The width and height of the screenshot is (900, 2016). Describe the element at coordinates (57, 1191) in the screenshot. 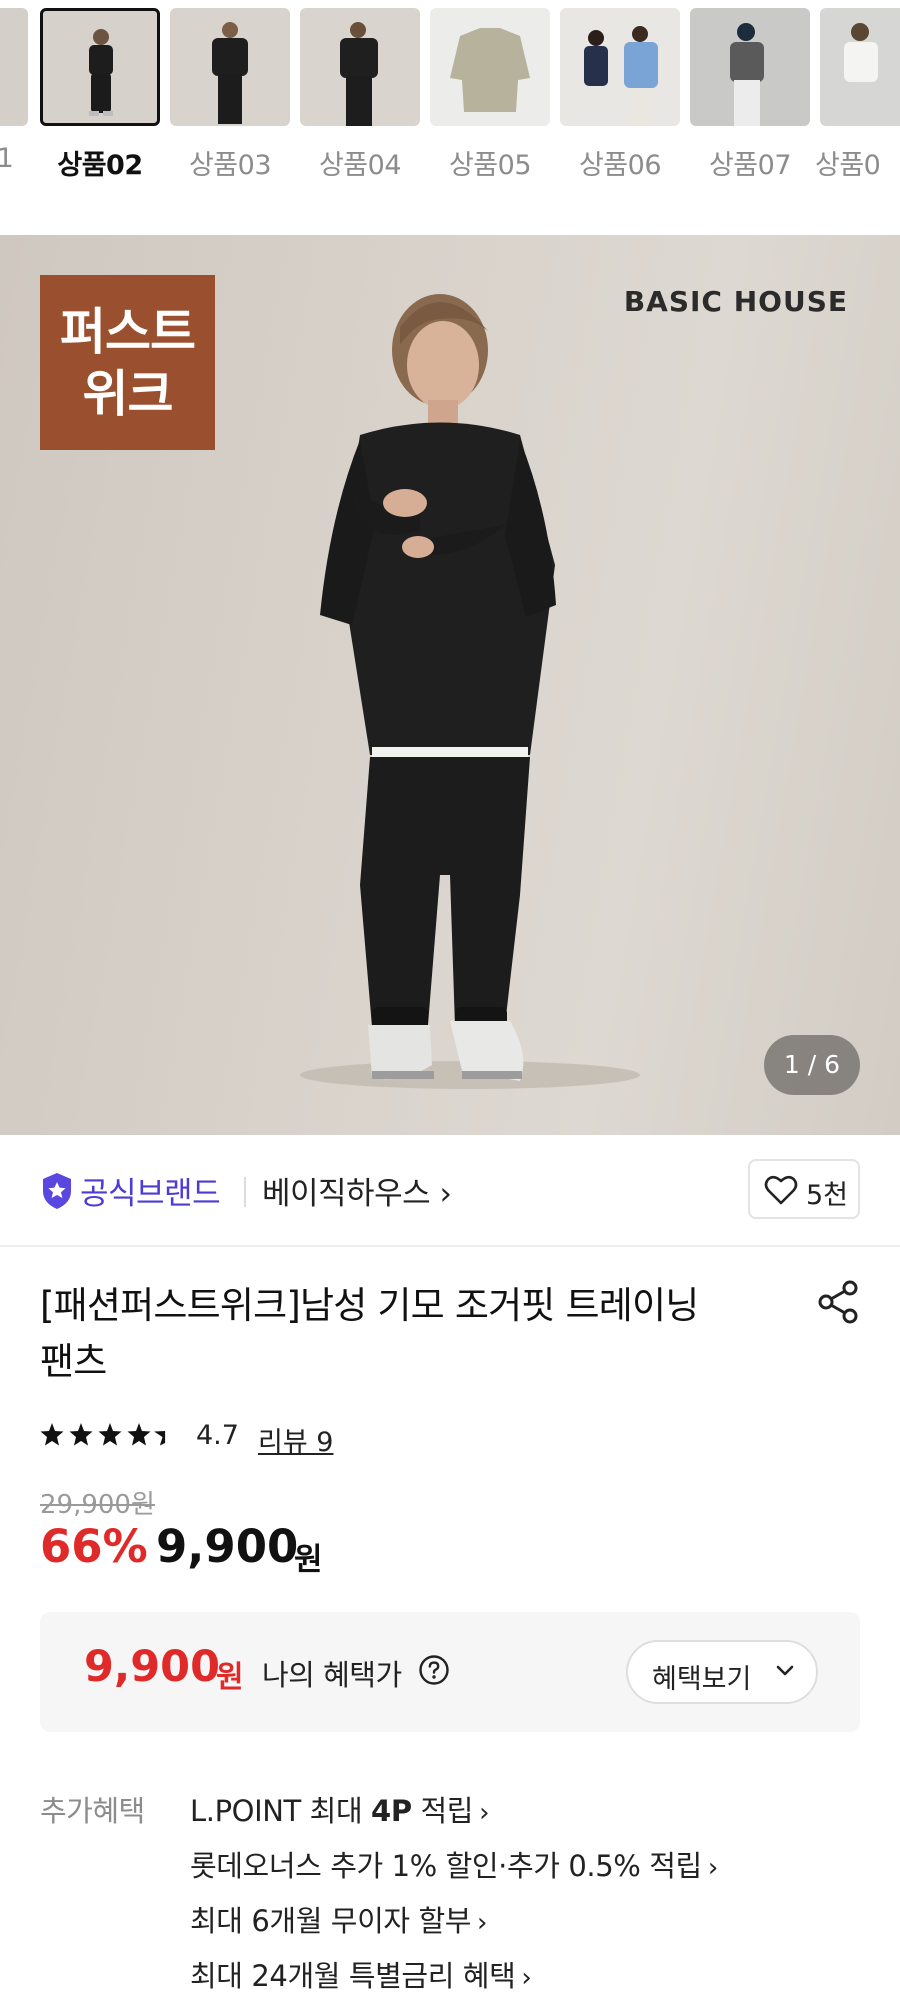

I see `official-brand-shield-icon` at that location.